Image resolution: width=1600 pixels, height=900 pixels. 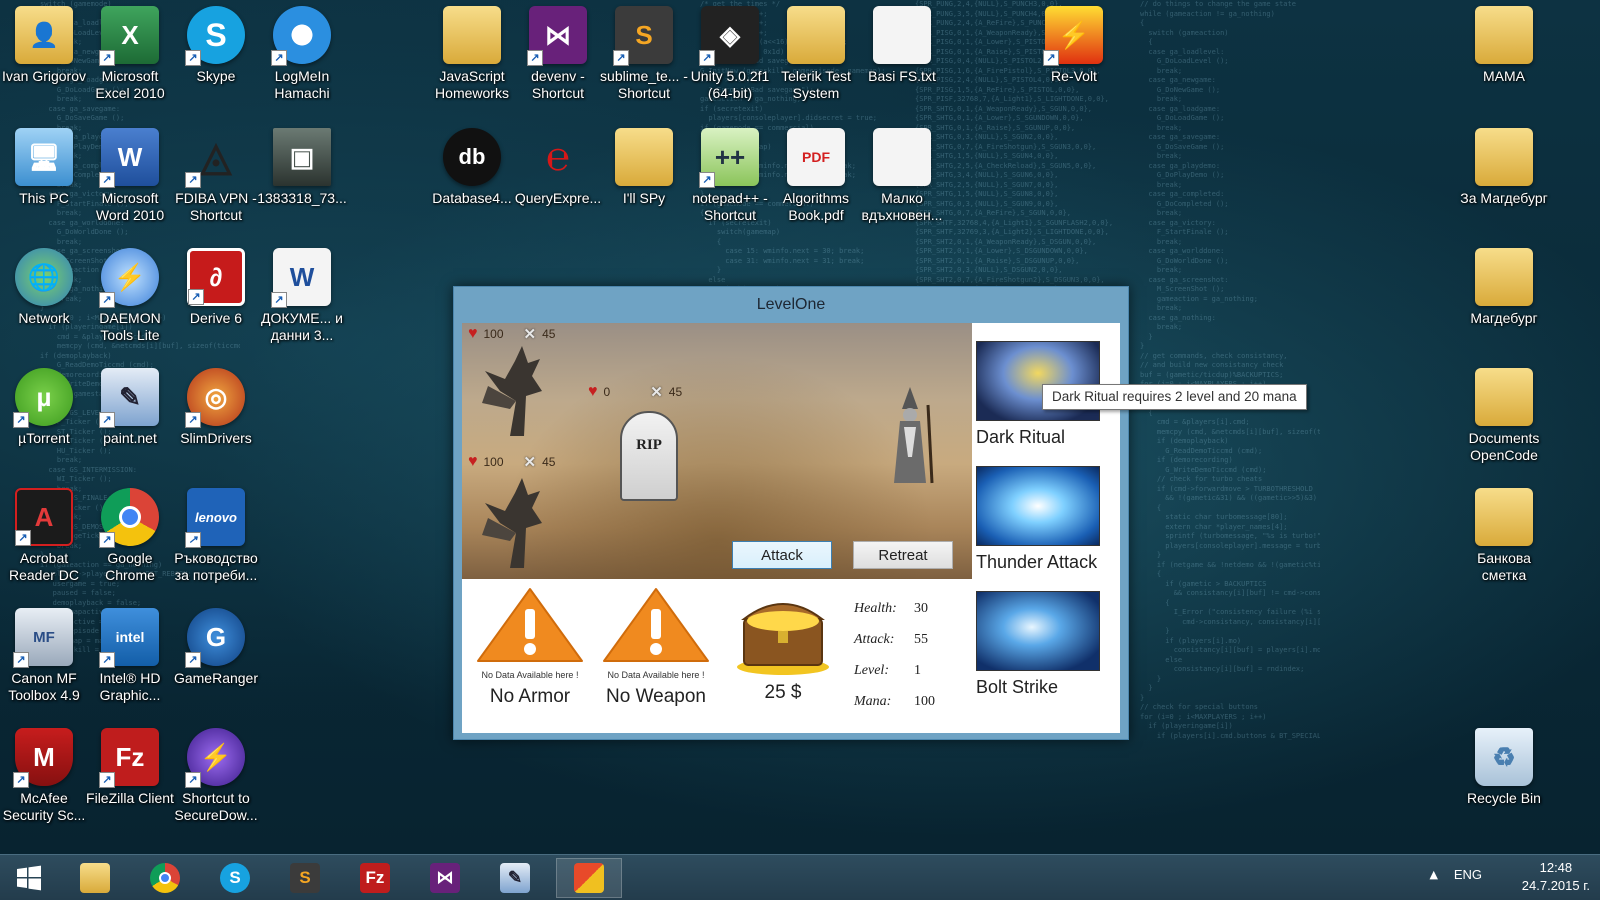 I want to click on desktop-icon-documents-opencode: Documents OpenCode, so click(x=1504, y=417).